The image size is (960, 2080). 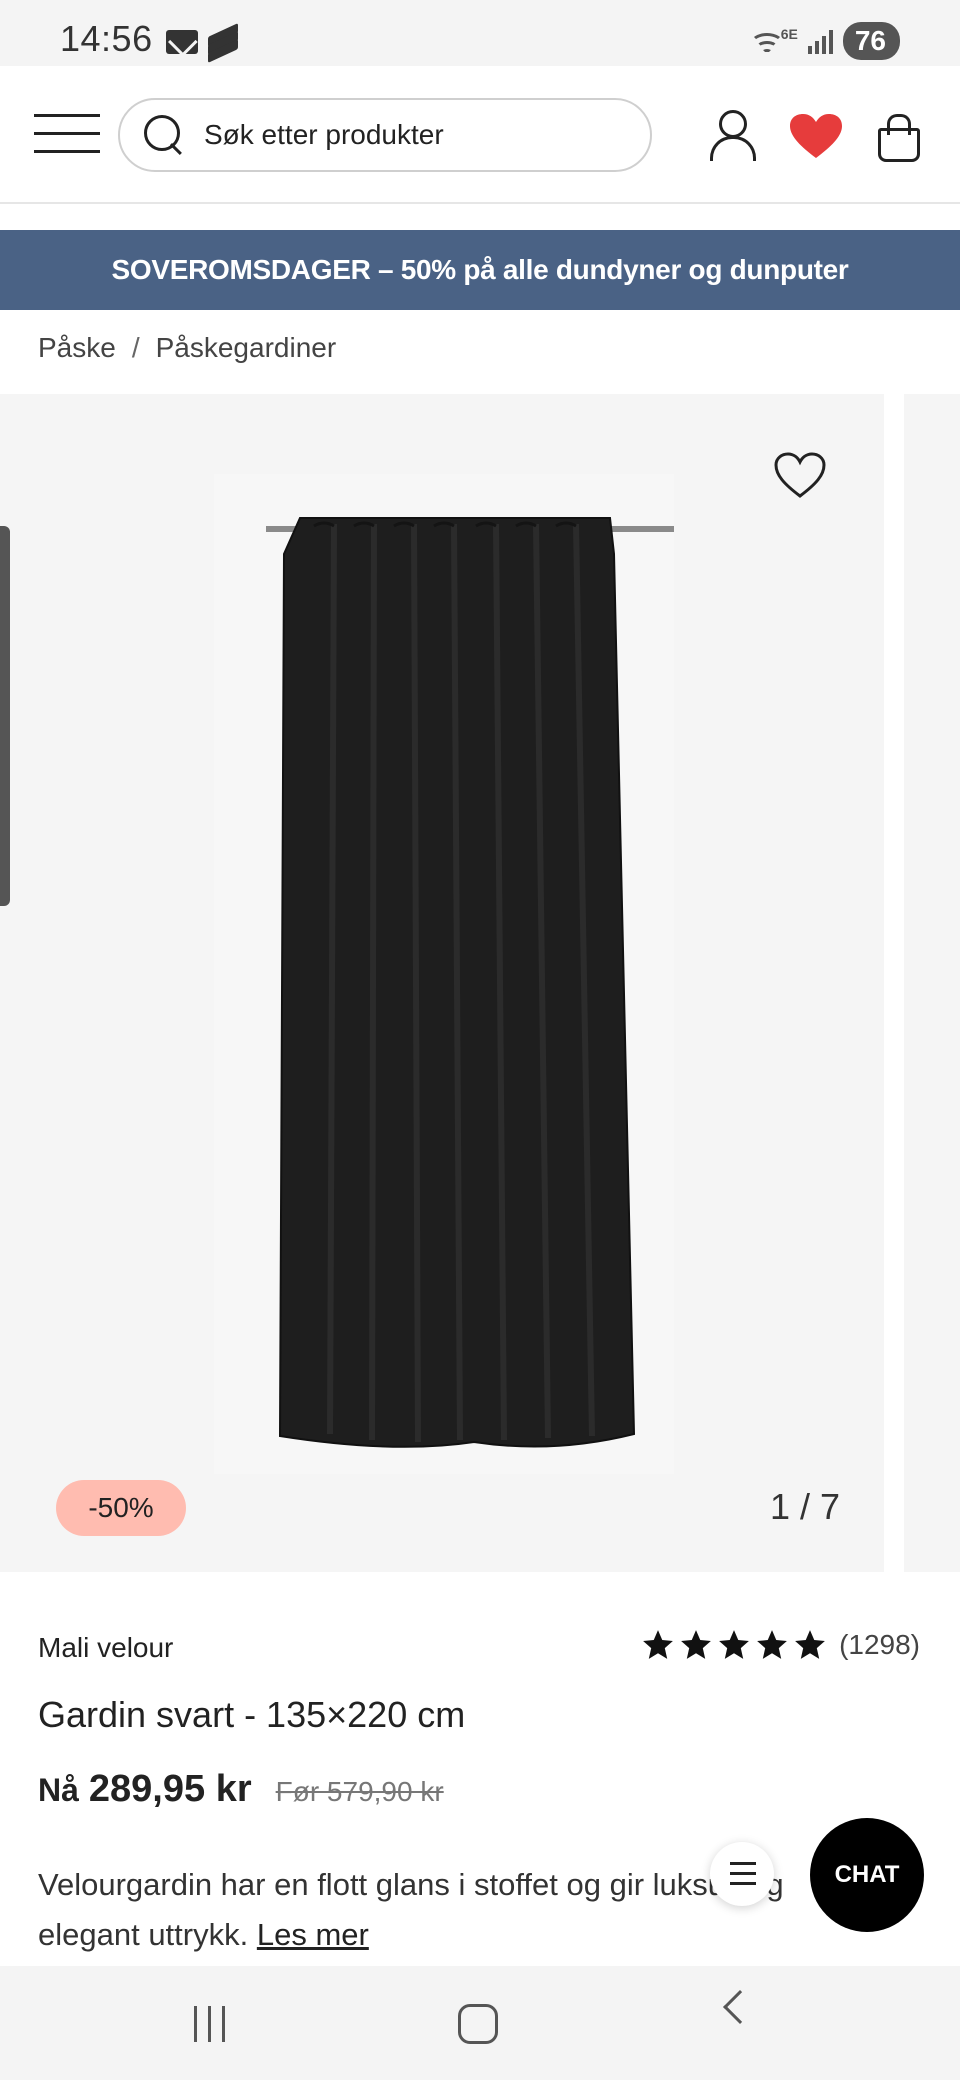 What do you see at coordinates (480, 33) in the screenshot?
I see `status-bar: 14:56 6E 76` at bounding box center [480, 33].